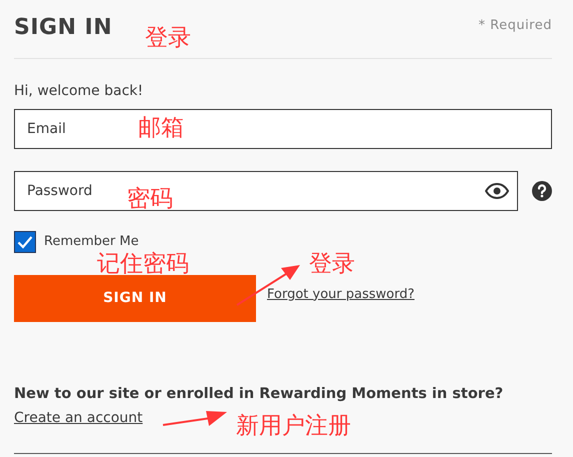  I want to click on remember-label: Remember Me, so click(91, 242).